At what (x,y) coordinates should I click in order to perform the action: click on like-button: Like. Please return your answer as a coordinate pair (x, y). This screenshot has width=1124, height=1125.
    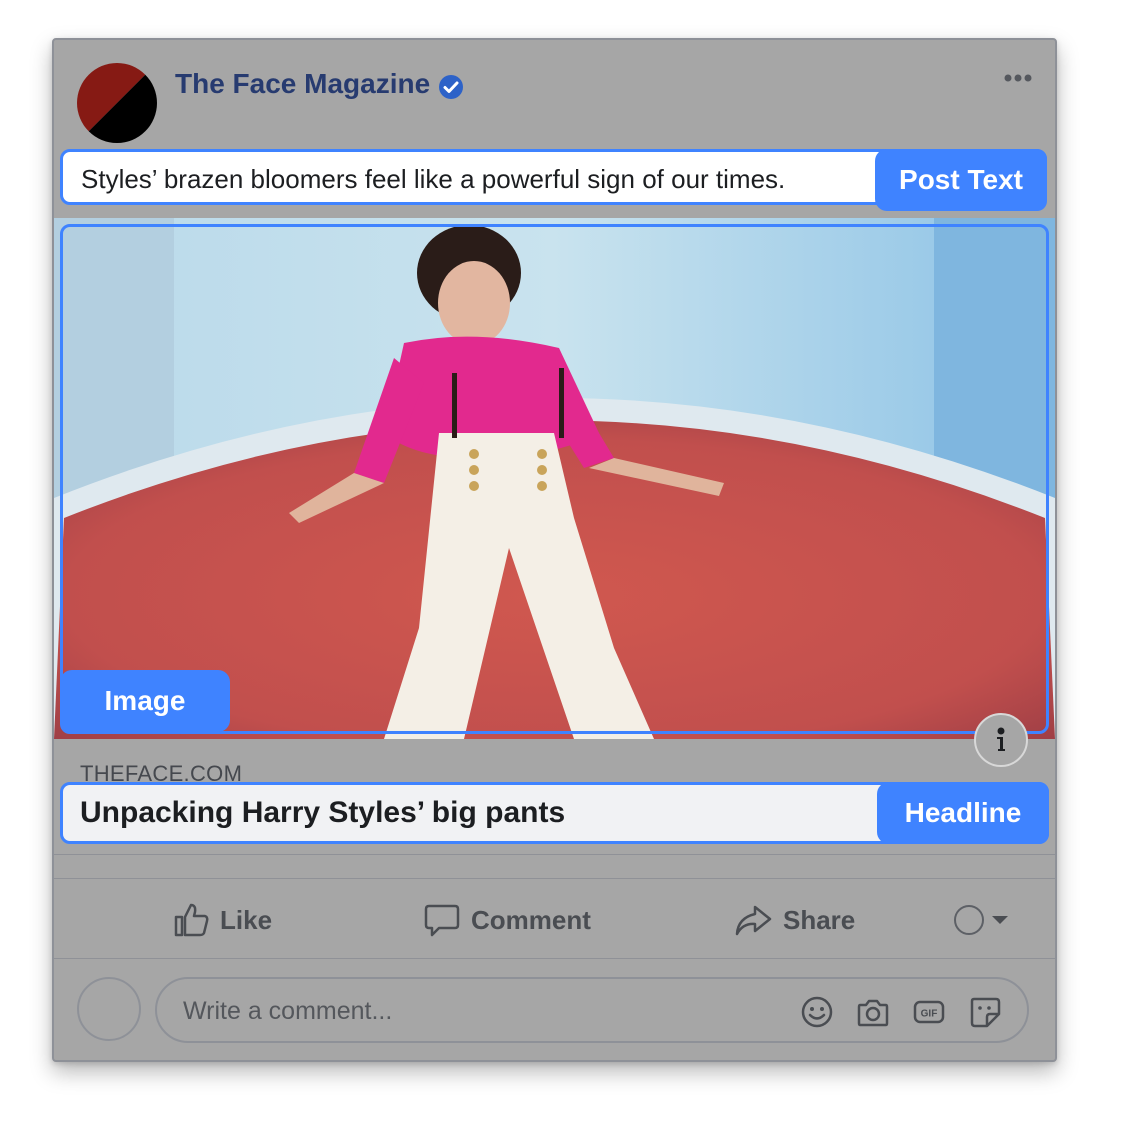
    Looking at the image, I should click on (222, 920).